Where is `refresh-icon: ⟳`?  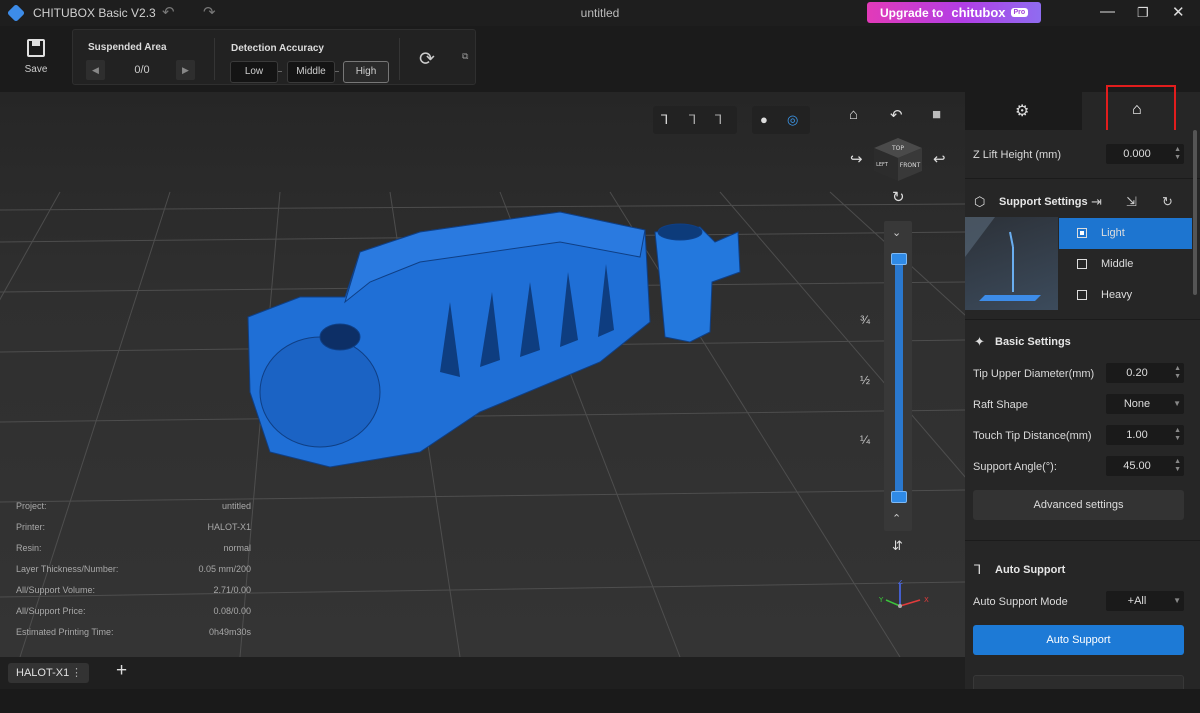 refresh-icon: ⟳ is located at coordinates (427, 59).